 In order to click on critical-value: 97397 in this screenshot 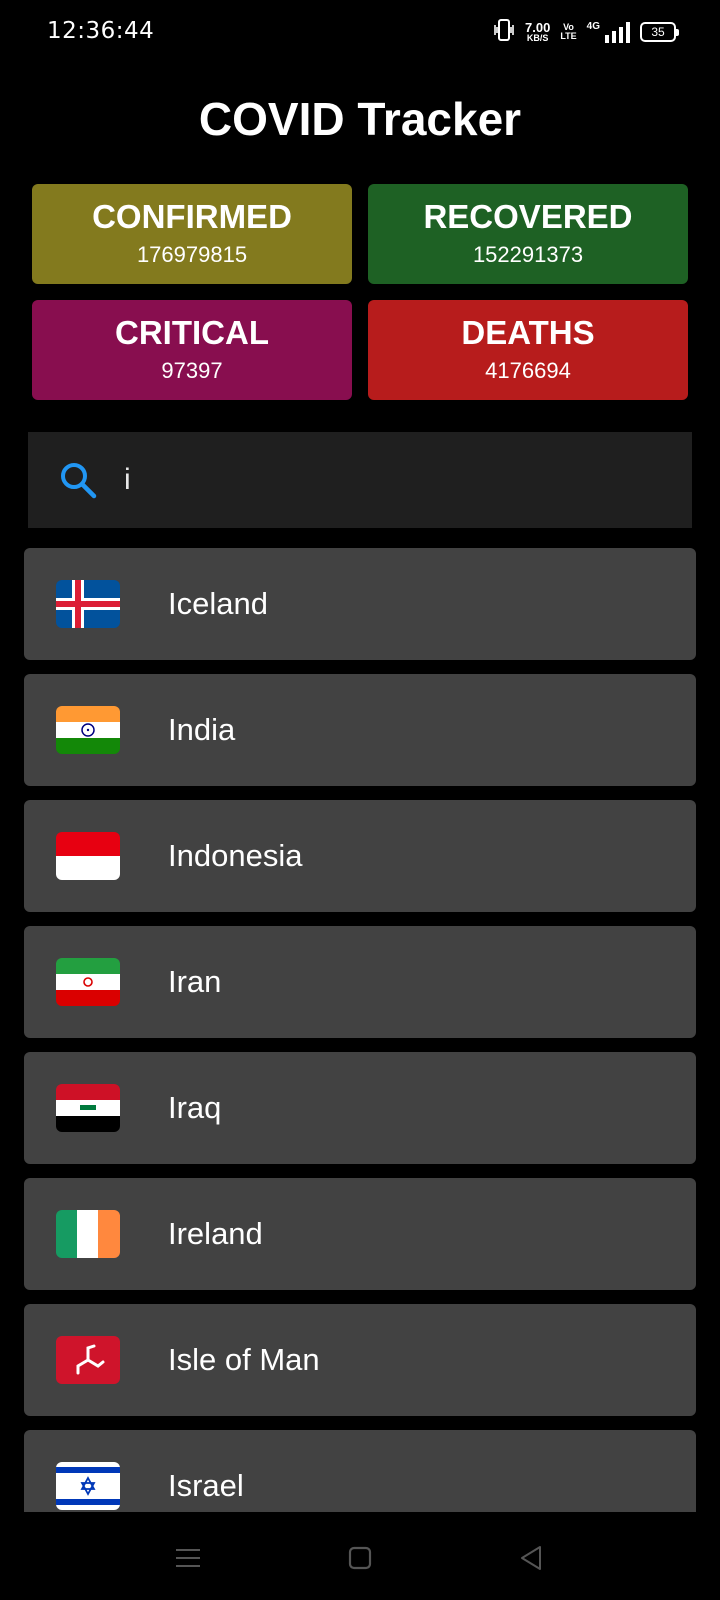, I will do `click(192, 370)`.